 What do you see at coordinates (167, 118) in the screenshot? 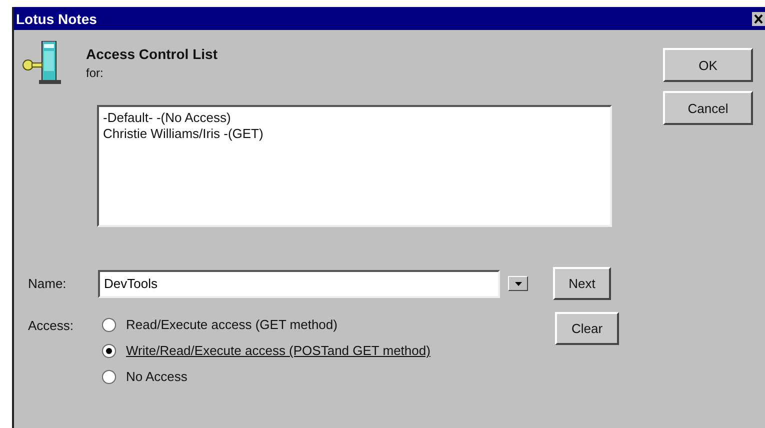
I see `list-item: -Default- -(No Access)` at bounding box center [167, 118].